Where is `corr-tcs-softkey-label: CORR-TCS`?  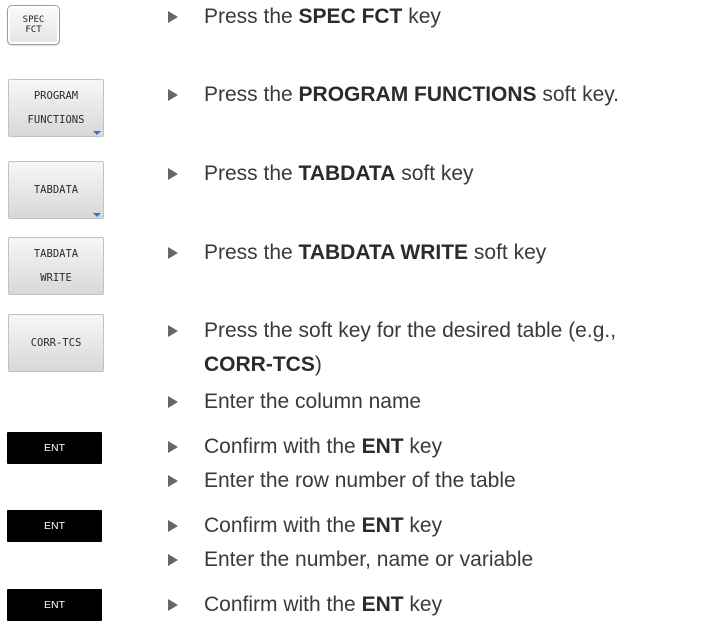 corr-tcs-softkey-label: CORR-TCS is located at coordinates (56, 343).